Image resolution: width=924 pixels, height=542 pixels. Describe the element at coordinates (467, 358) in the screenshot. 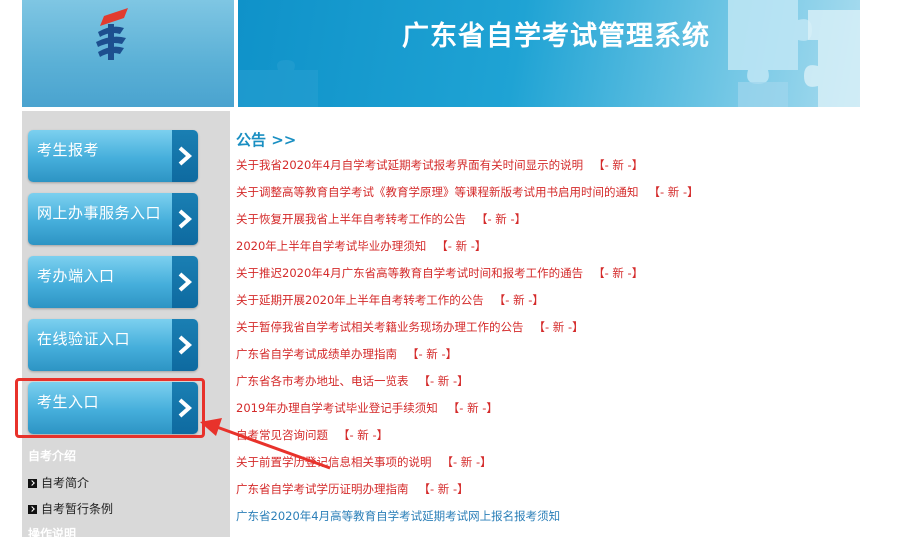

I see `notice-link: 广东省自学考试成绩单办理指南 【- 新 -】` at that location.